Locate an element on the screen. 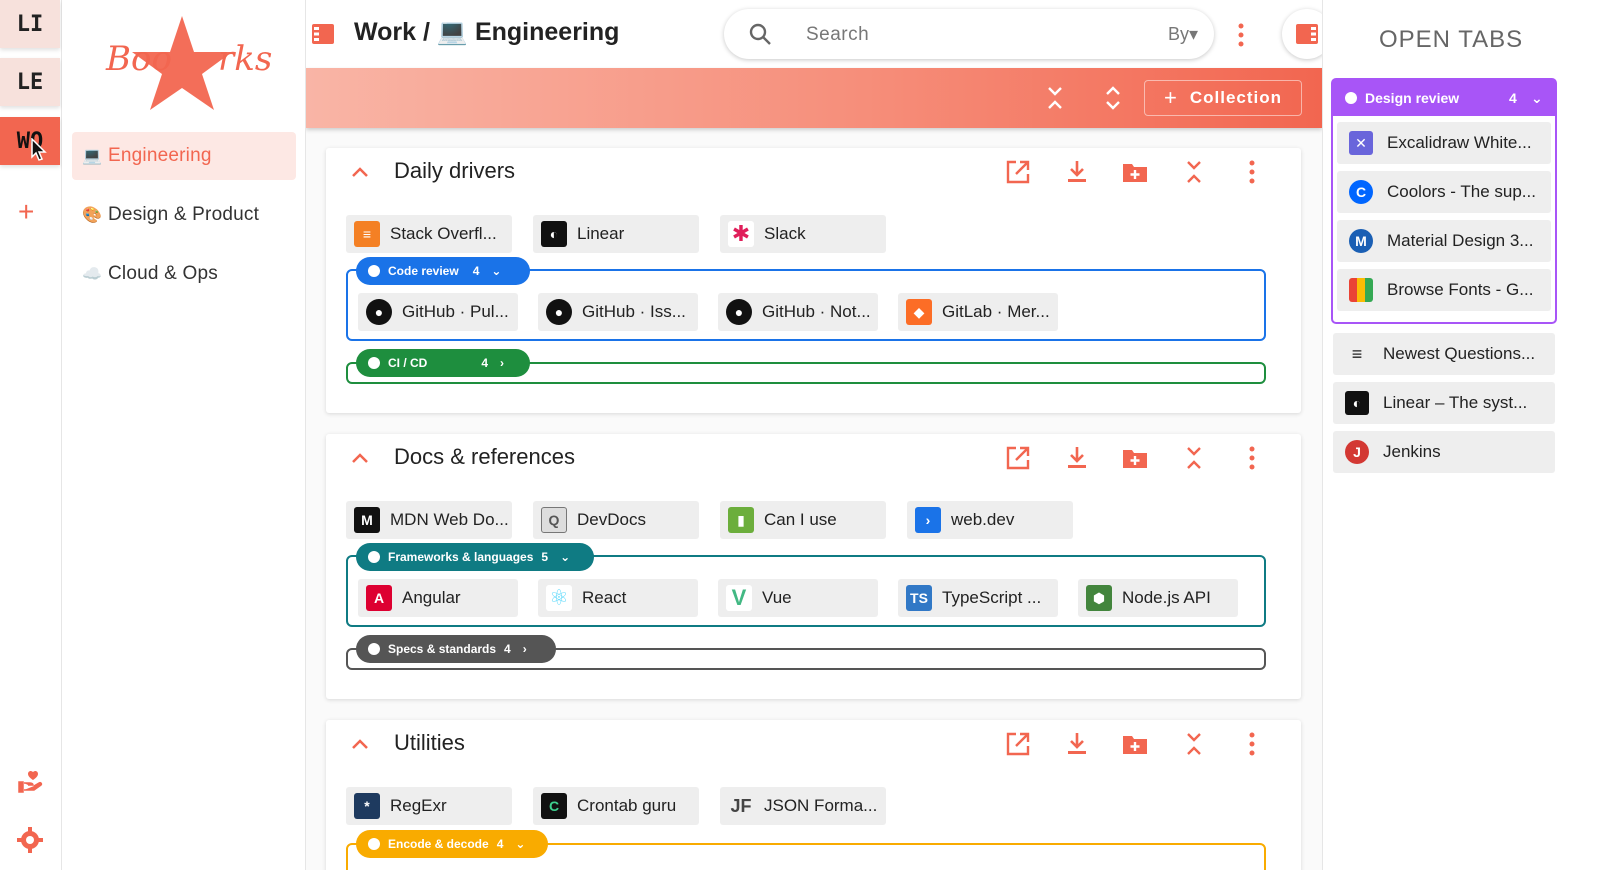 The image size is (1600, 870). sidebar-item-design-product: 🎨 Design & Product is located at coordinates (184, 215).